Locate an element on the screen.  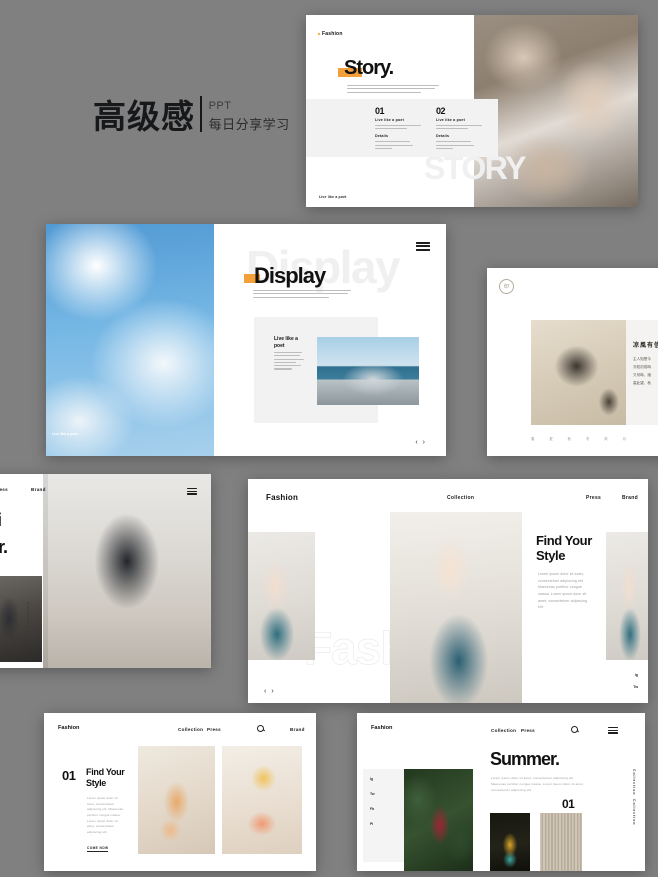
slide-summer-left: Press Brand si mer. Collection is located at coordinates (105, 571).